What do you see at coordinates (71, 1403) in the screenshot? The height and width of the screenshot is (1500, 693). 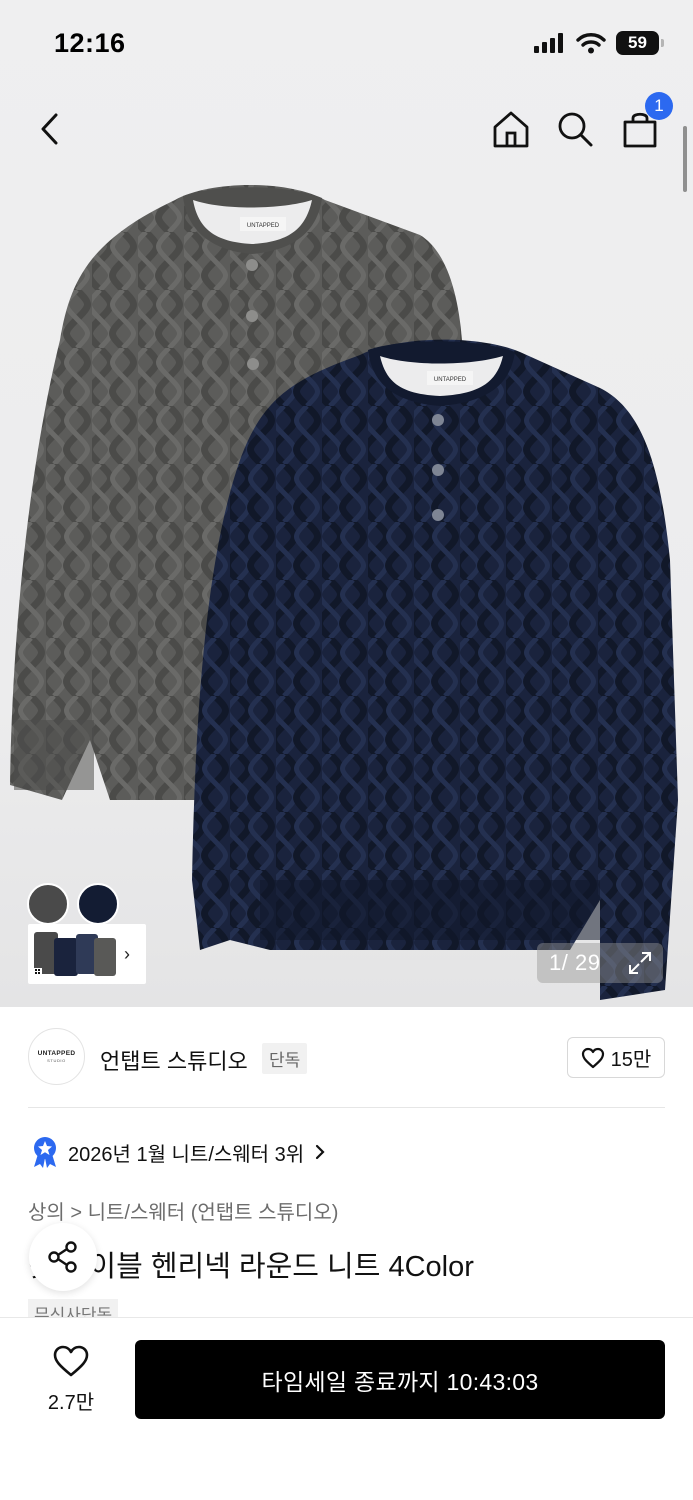 I see `wishlist-count: 2.7만` at bounding box center [71, 1403].